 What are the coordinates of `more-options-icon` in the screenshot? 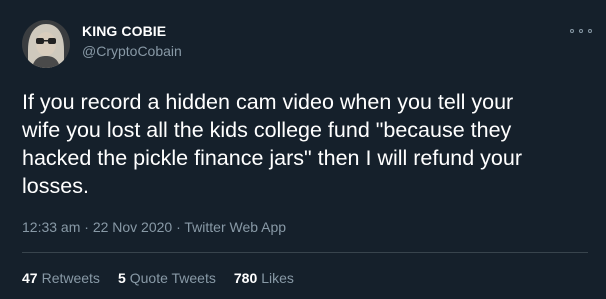 It's located at (581, 31).